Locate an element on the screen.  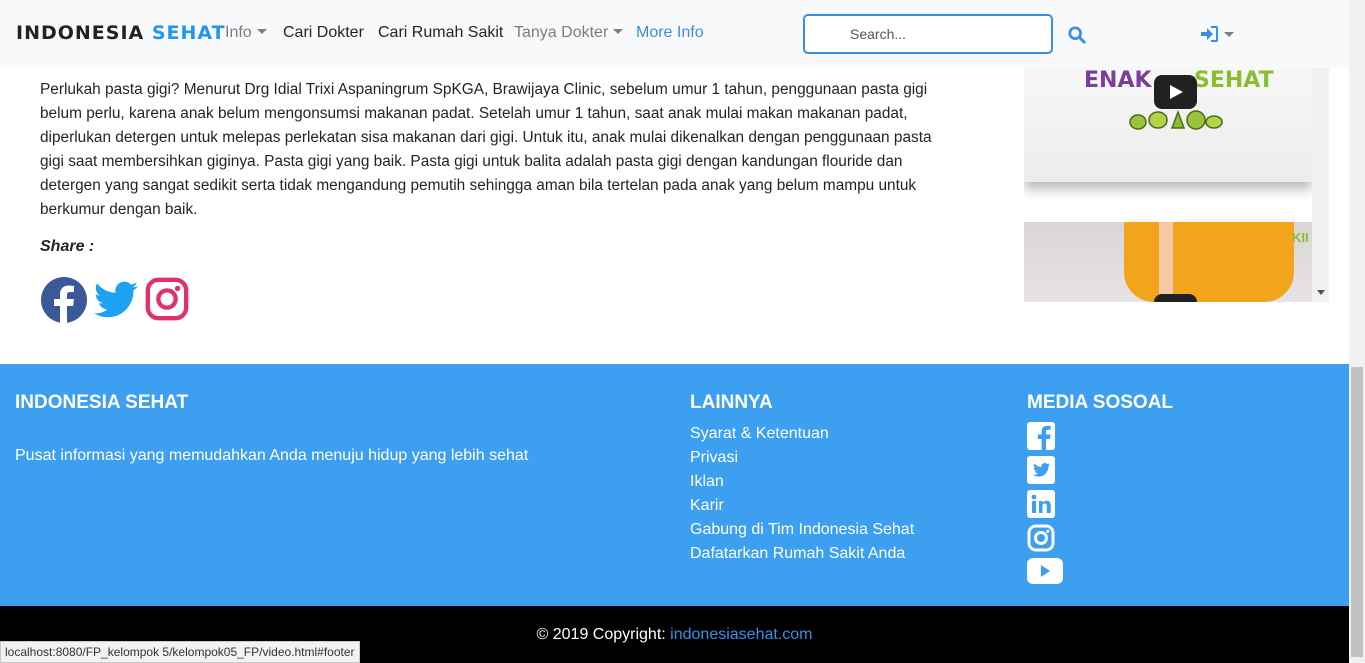
sign-in-icon is located at coordinates (1209, 34).